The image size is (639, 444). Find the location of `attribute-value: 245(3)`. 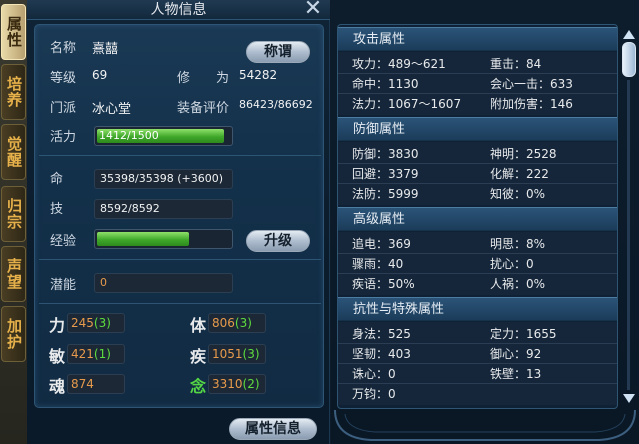

attribute-value: 245(3) is located at coordinates (96, 323).